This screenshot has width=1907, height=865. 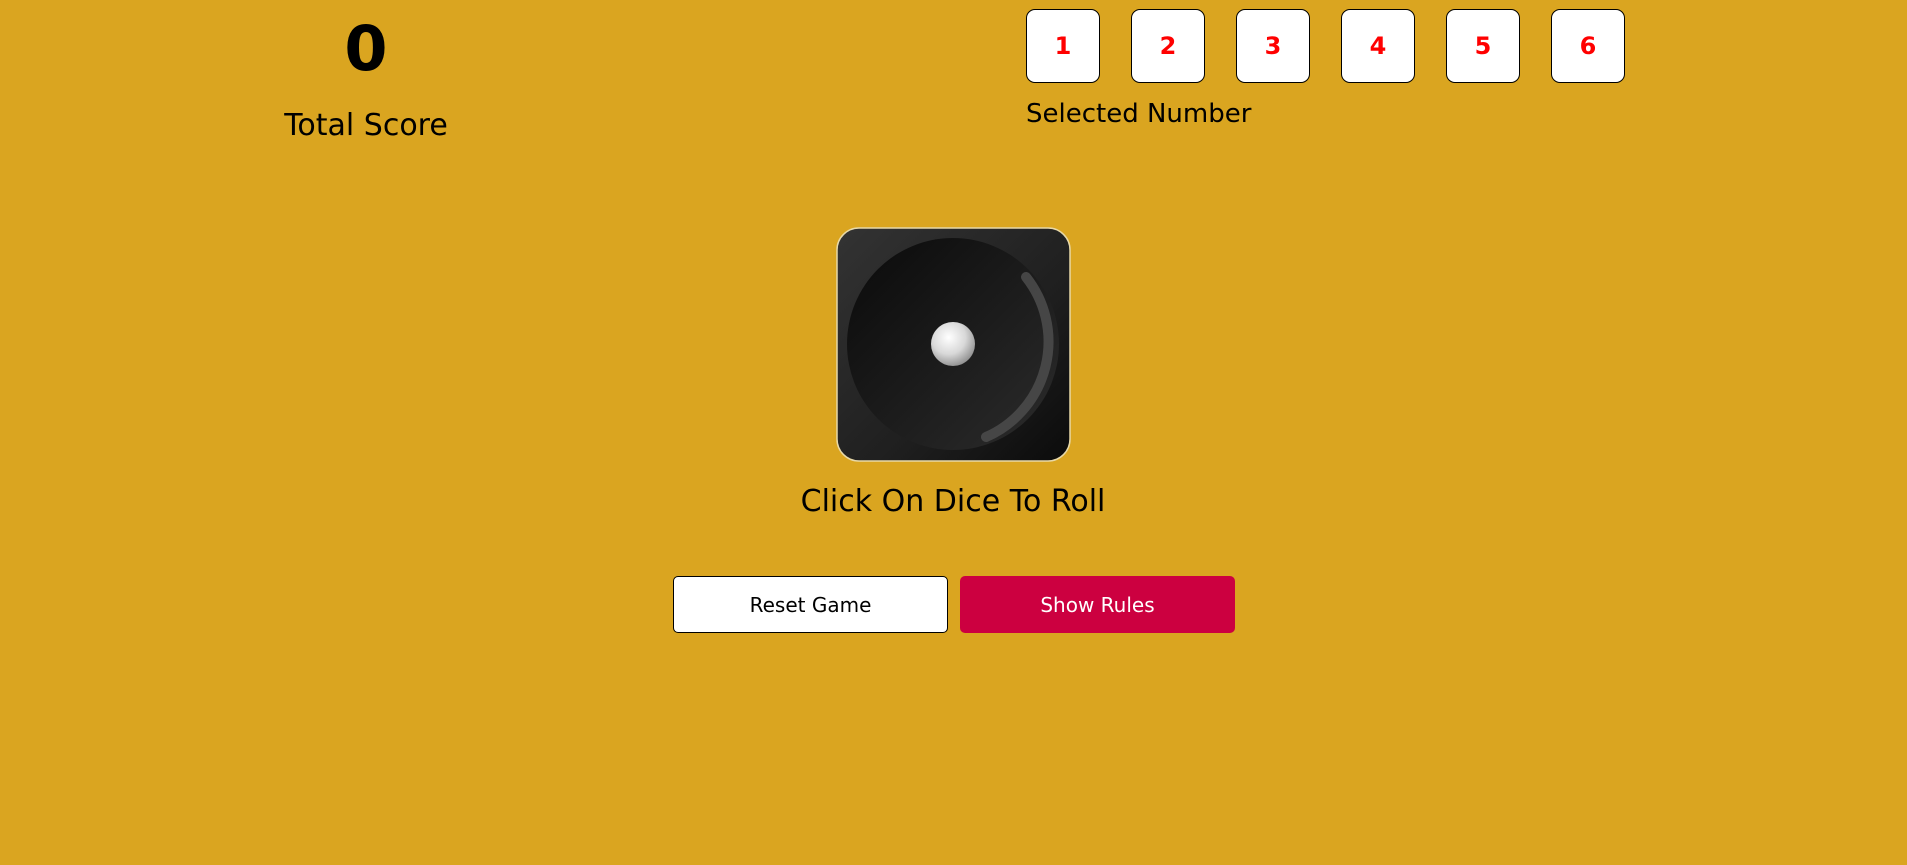 What do you see at coordinates (1097, 604) in the screenshot?
I see `show-rules-button: Show Rules` at bounding box center [1097, 604].